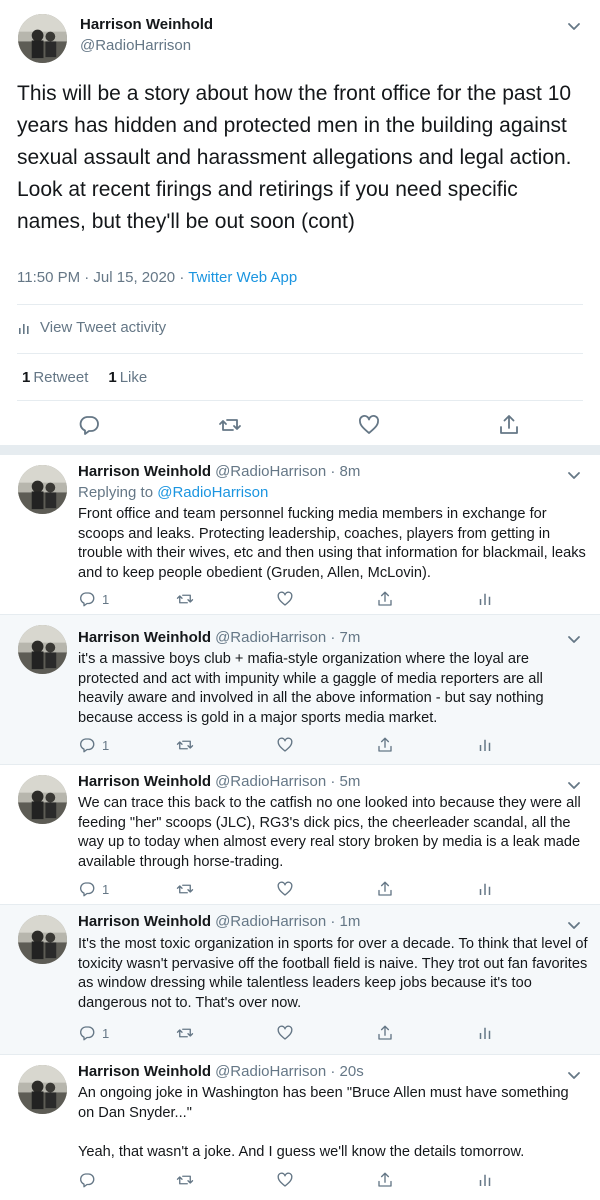 This screenshot has height=1200, width=600. What do you see at coordinates (242, 277) in the screenshot?
I see `tweet-source-app: Twitter Web App` at bounding box center [242, 277].